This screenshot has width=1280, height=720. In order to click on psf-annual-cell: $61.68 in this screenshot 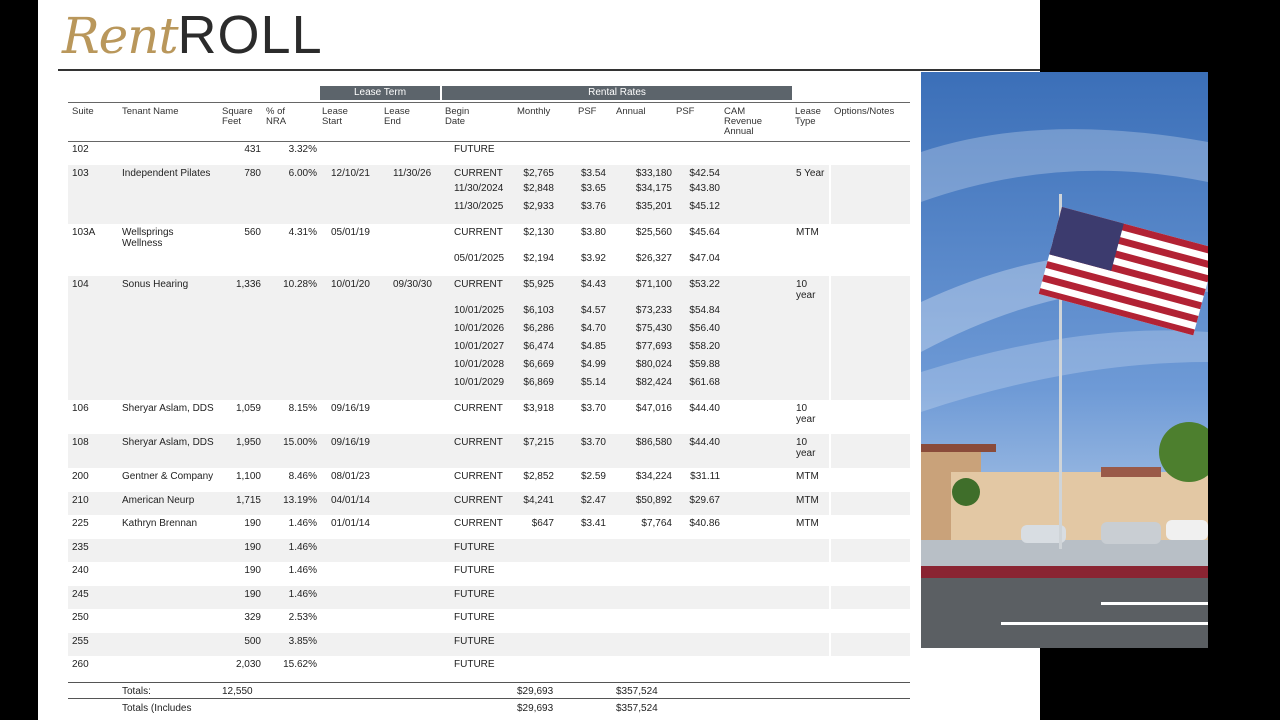, I will do `click(704, 382)`.